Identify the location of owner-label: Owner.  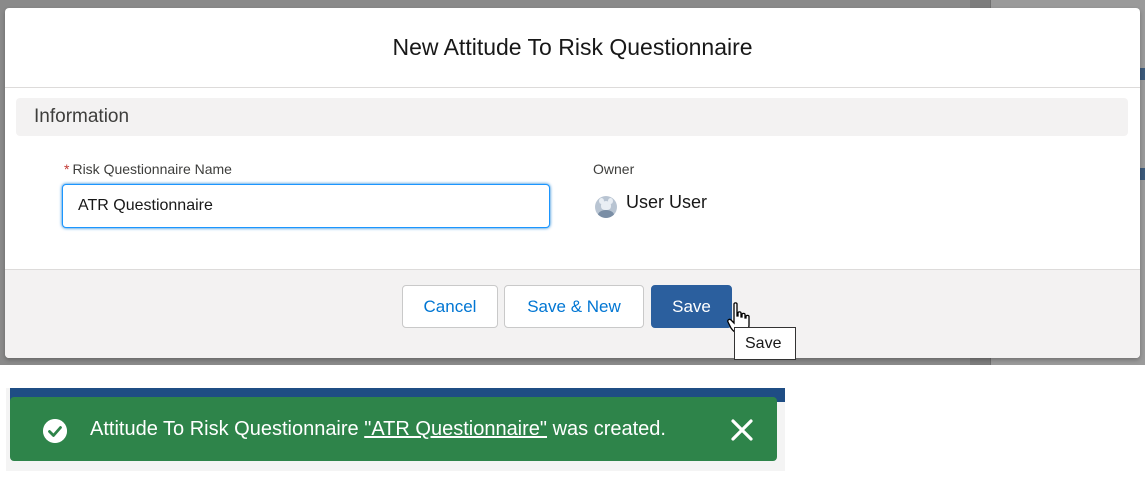
(614, 169).